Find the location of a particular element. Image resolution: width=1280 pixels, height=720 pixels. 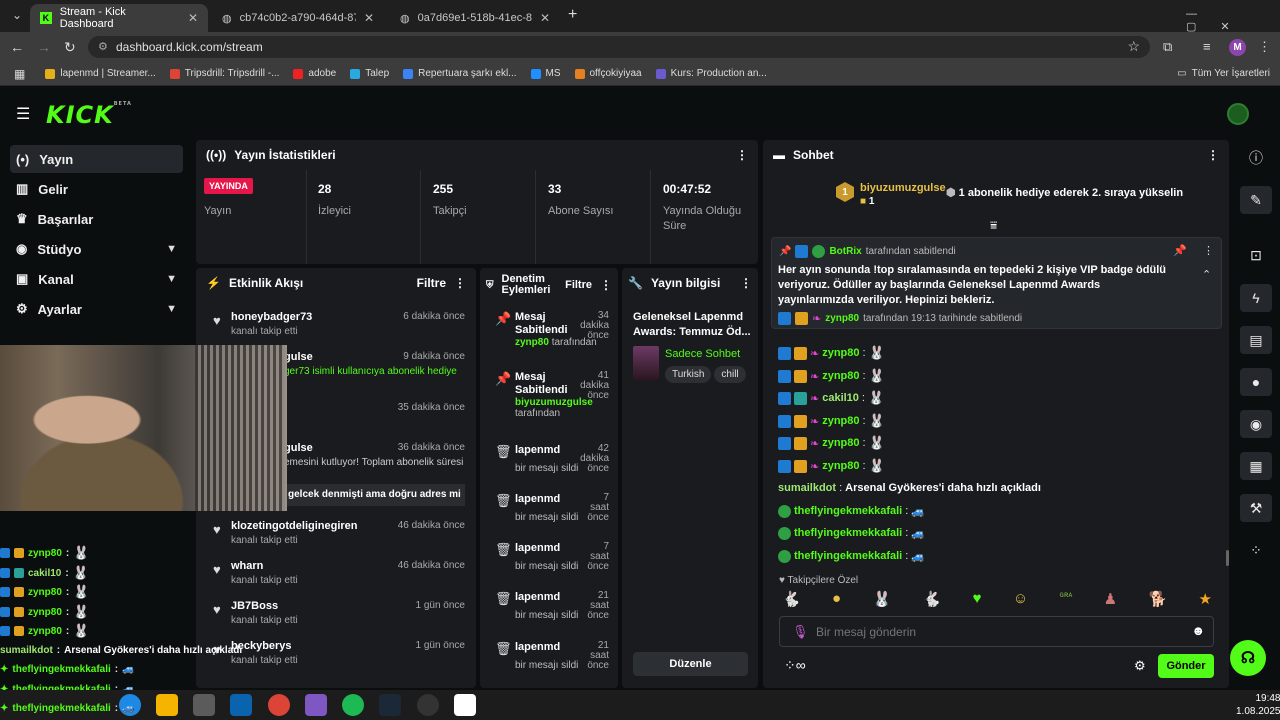

pdf-icon is located at coordinates (465, 705).